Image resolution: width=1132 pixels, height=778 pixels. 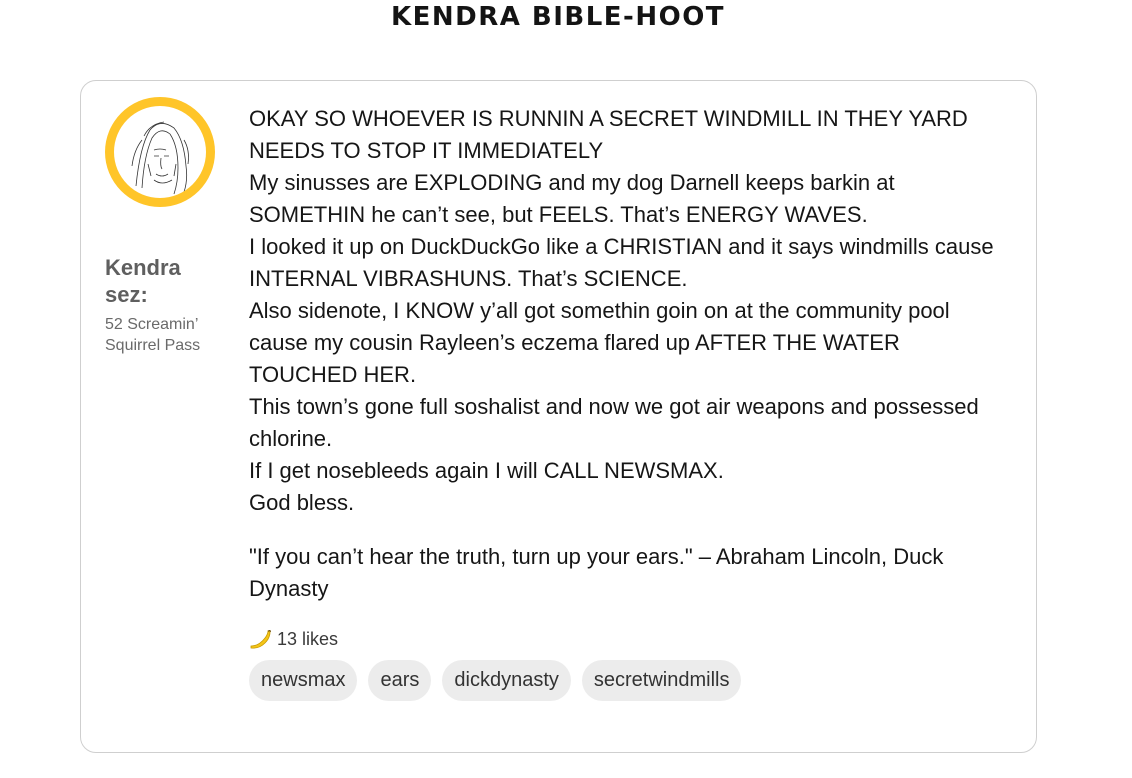 What do you see at coordinates (558, 17) in the screenshot?
I see `page-title: KENDRA BIBLE-HOOT` at bounding box center [558, 17].